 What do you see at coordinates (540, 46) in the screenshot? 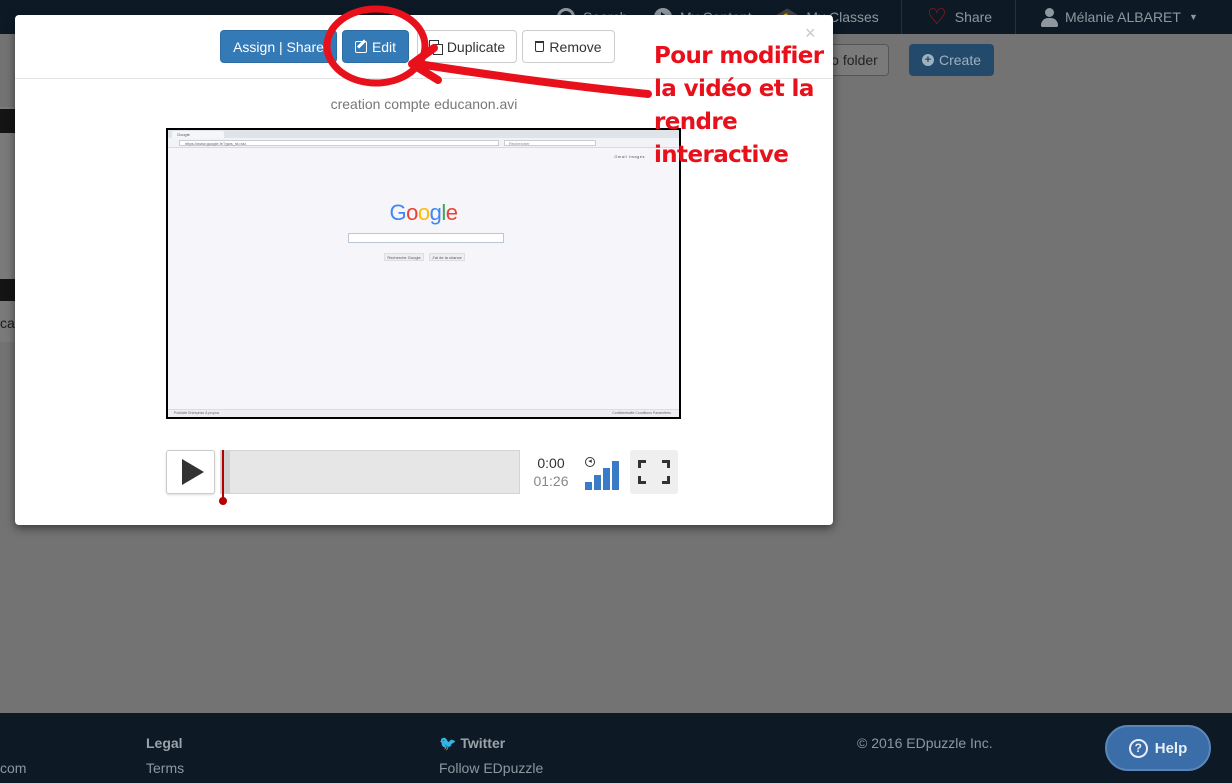
I see `trash-icon` at bounding box center [540, 46].